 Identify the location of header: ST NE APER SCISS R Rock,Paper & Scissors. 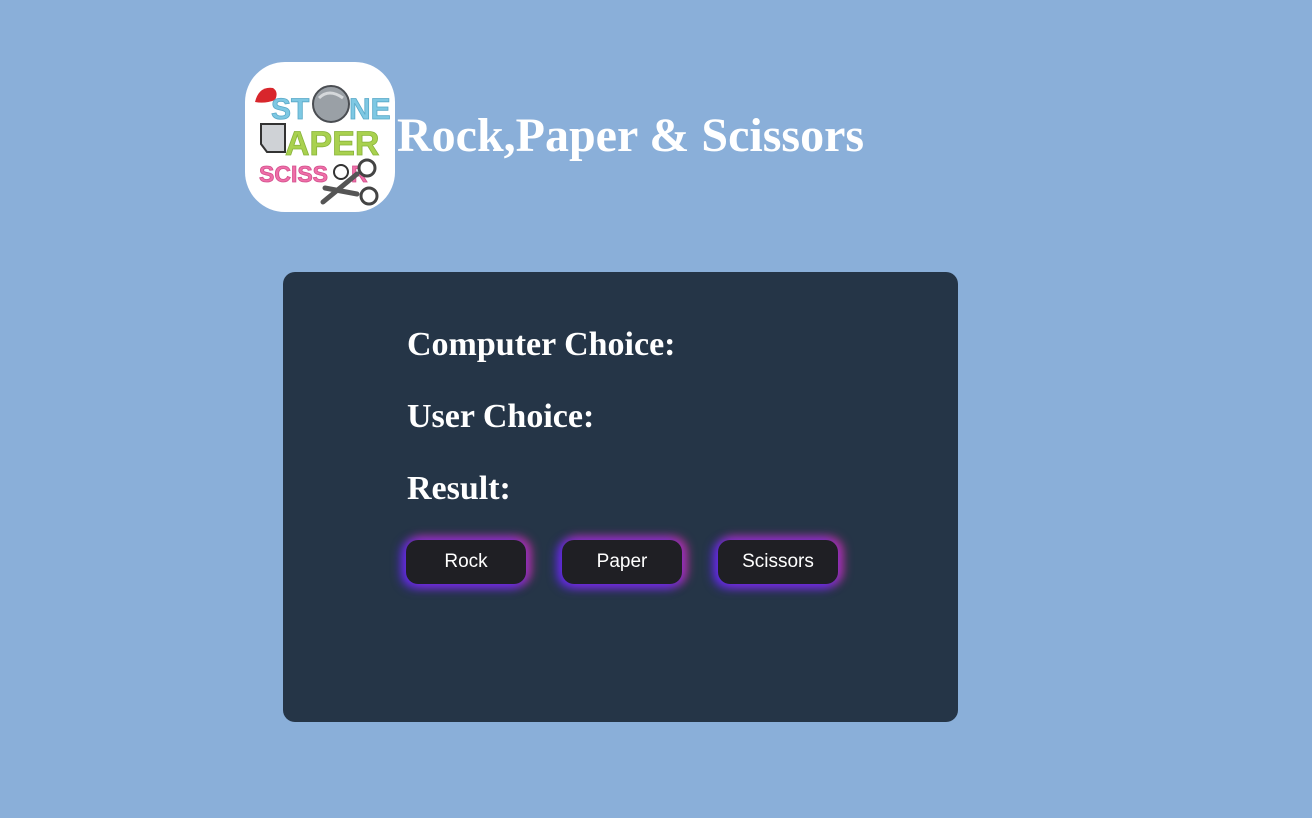
(554, 137).